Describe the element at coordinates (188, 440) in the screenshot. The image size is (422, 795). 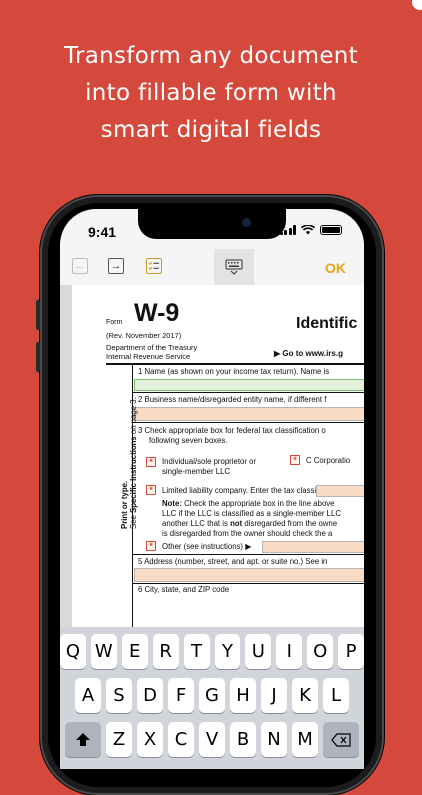
I see `line-3-label-cont: following seven boxes.` at that location.